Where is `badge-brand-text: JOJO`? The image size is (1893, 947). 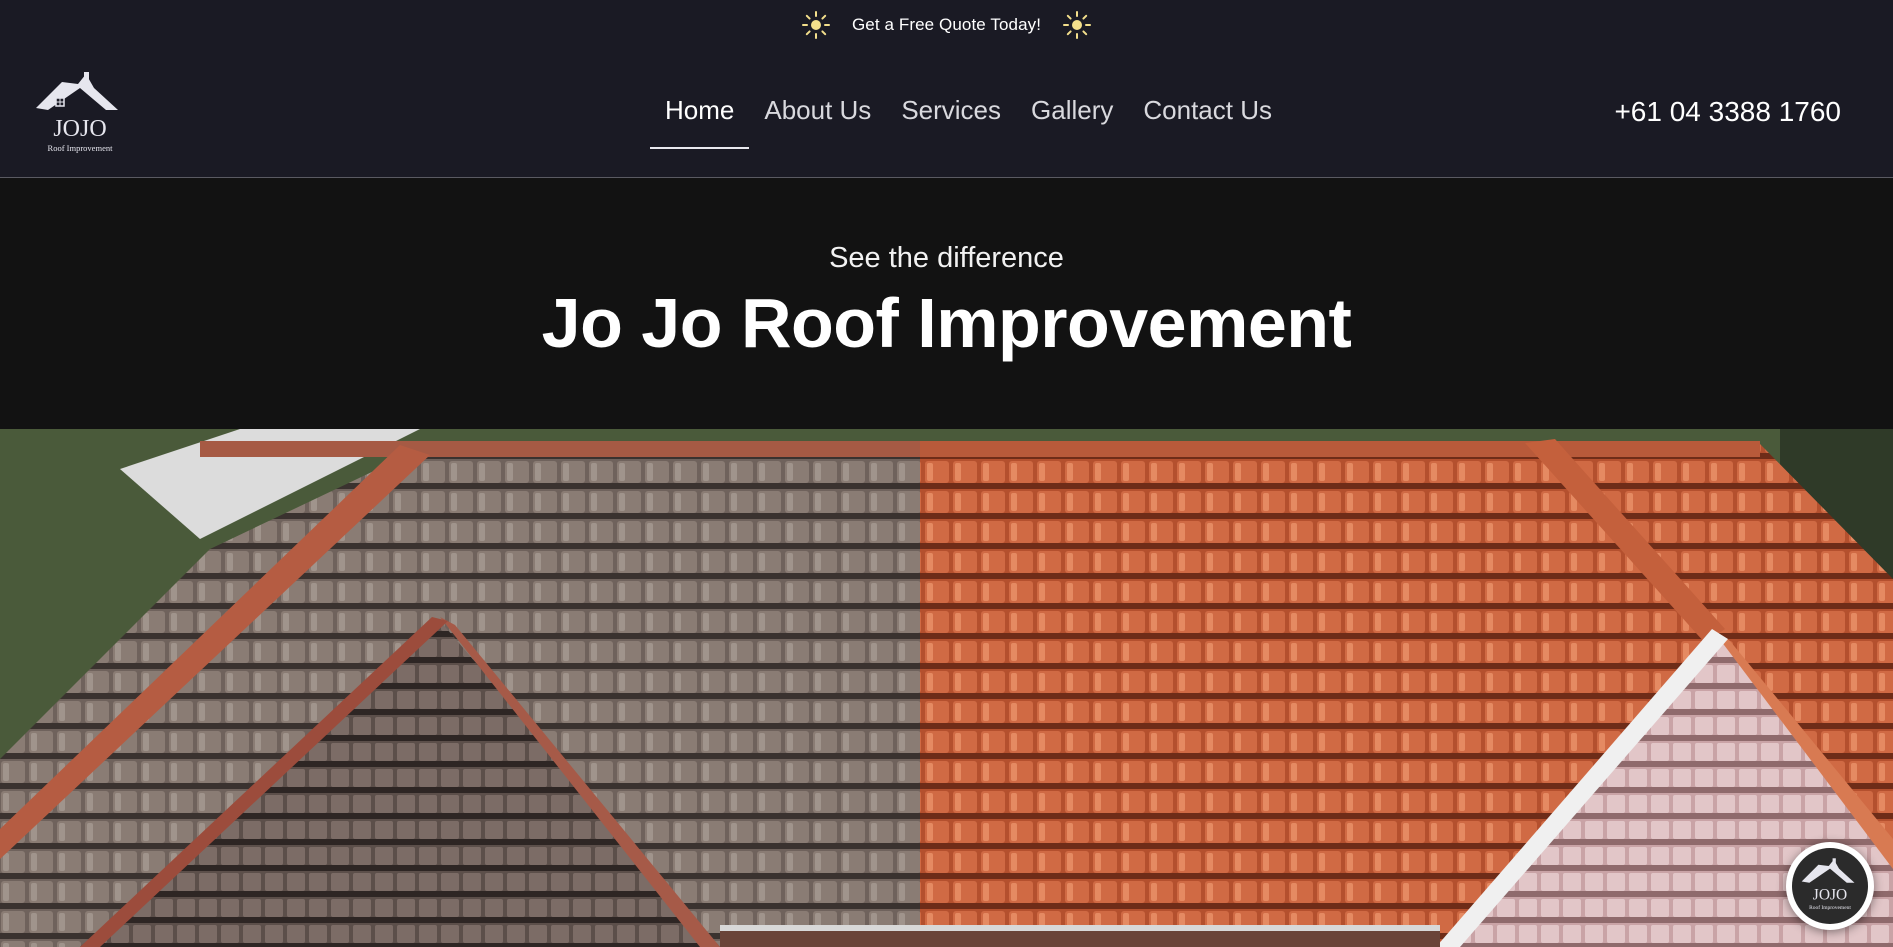
badge-brand-text: JOJO is located at coordinates (1830, 895).